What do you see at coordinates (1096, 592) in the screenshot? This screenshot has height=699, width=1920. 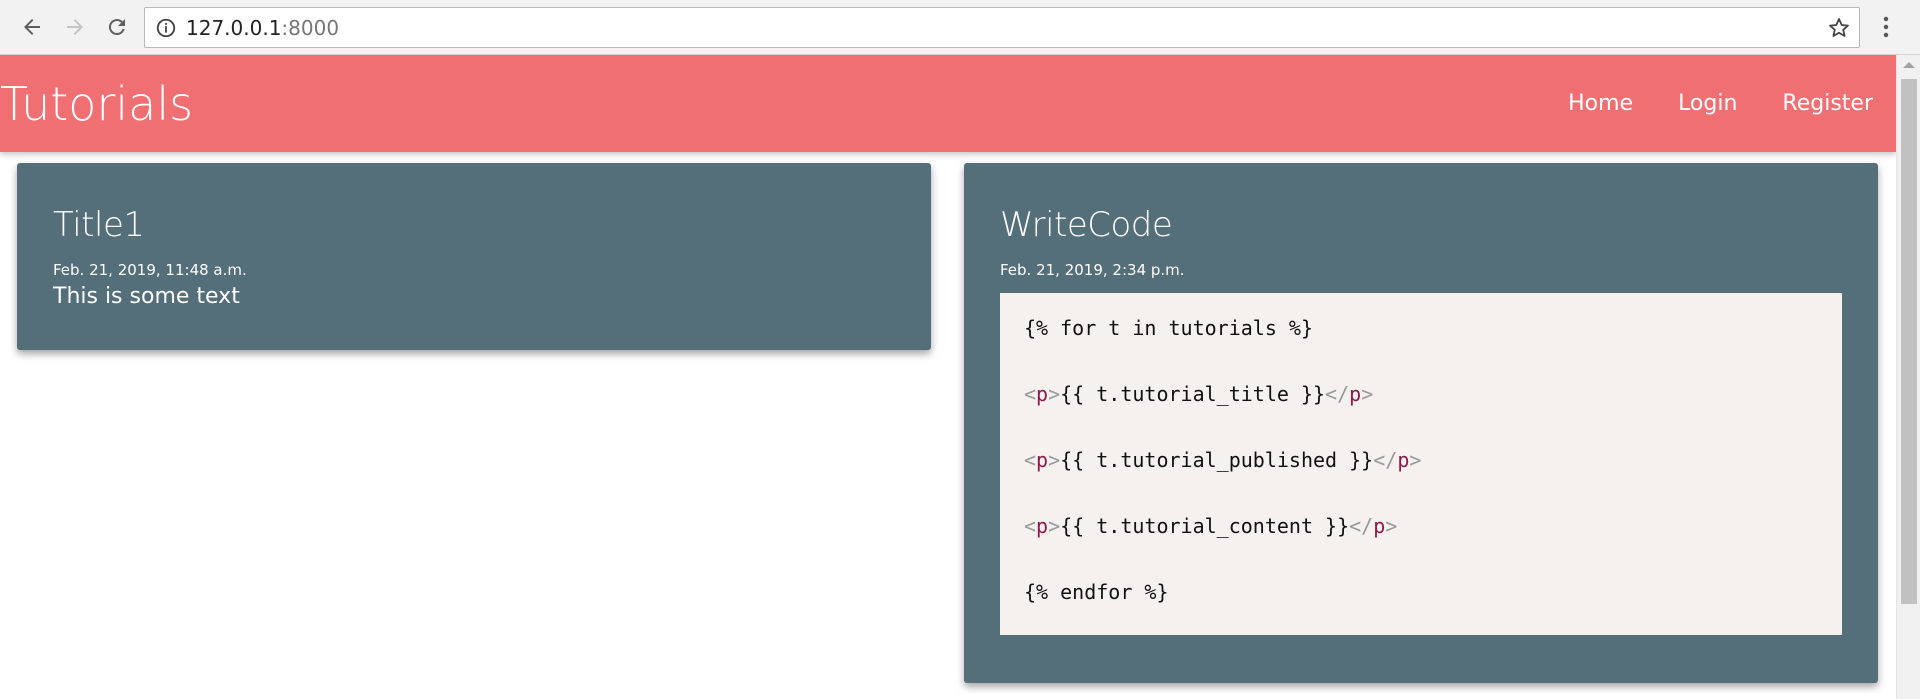 I see `code-text: {% endfor %}` at bounding box center [1096, 592].